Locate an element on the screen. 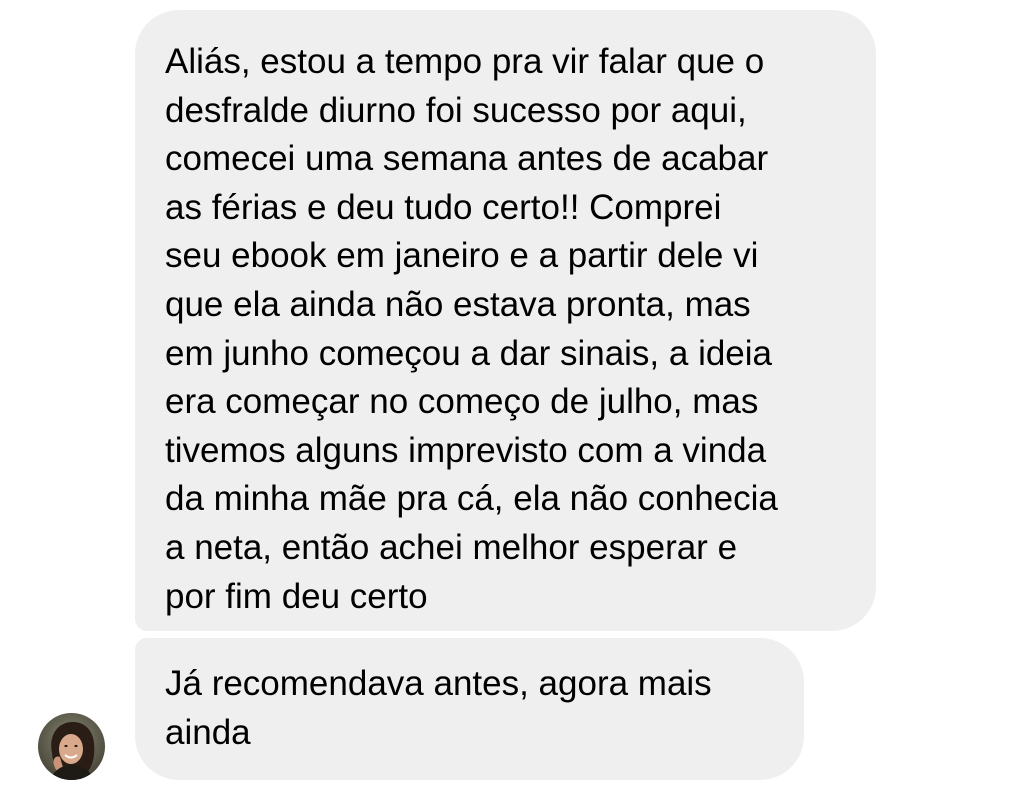  message-line: em junho começou a dar sinais, a ideia is located at coordinates (469, 353).